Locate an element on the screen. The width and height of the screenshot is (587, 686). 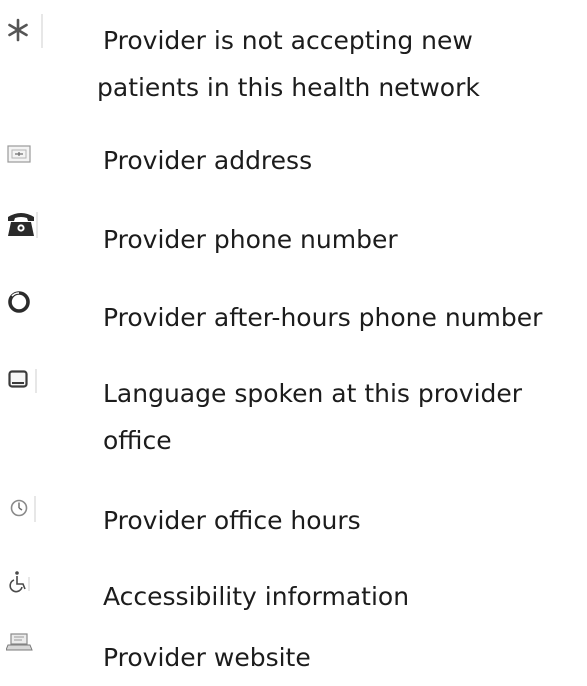
legend-label: Provider after-hours phone number is located at coordinates (323, 317).